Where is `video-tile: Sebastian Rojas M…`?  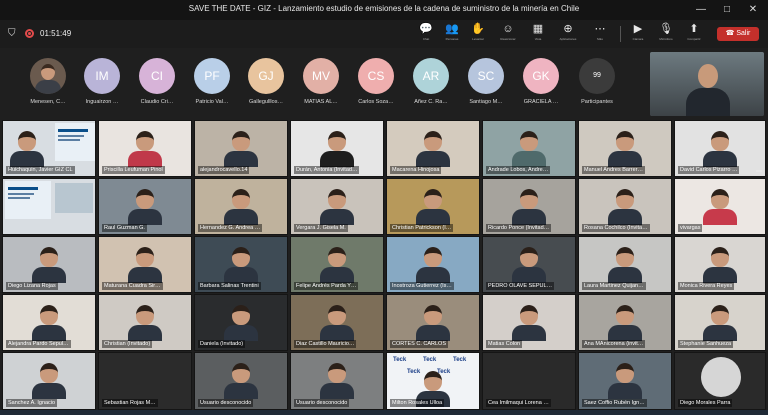
video-tile: Sebastian Rojas M… is located at coordinates (145, 381).